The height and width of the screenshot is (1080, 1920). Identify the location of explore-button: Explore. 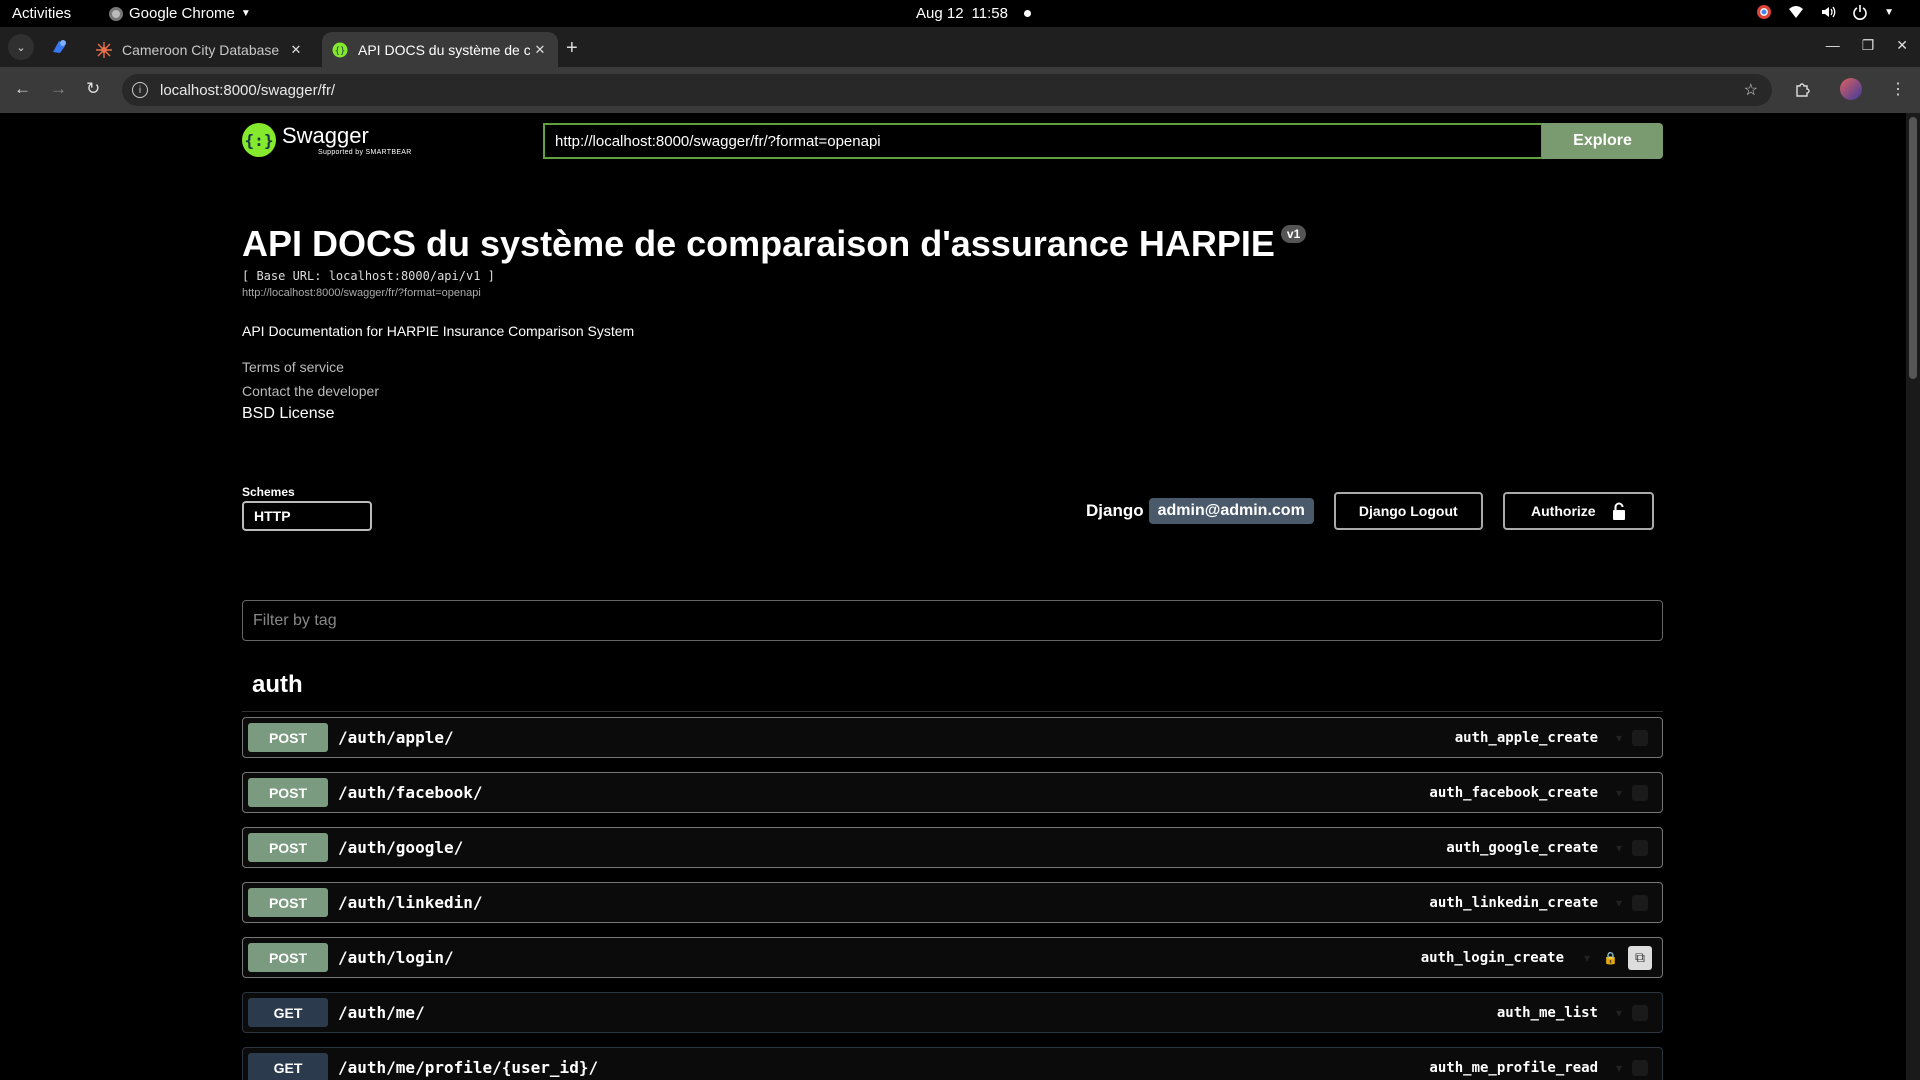
(1602, 141).